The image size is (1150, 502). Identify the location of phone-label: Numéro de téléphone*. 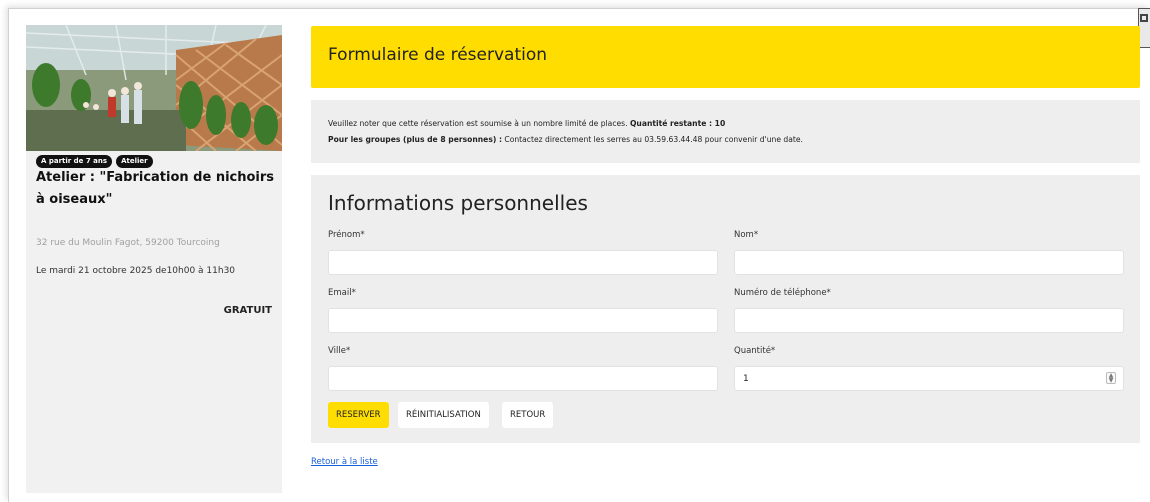
(782, 293).